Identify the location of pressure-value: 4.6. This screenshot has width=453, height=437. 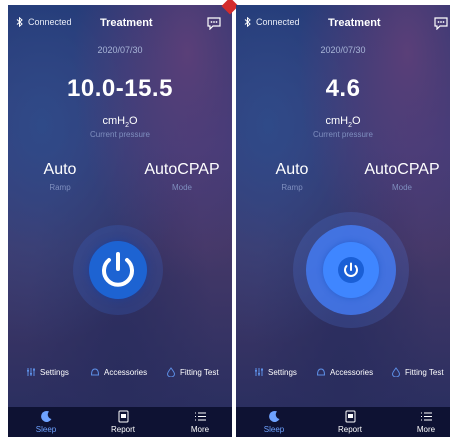
(343, 88).